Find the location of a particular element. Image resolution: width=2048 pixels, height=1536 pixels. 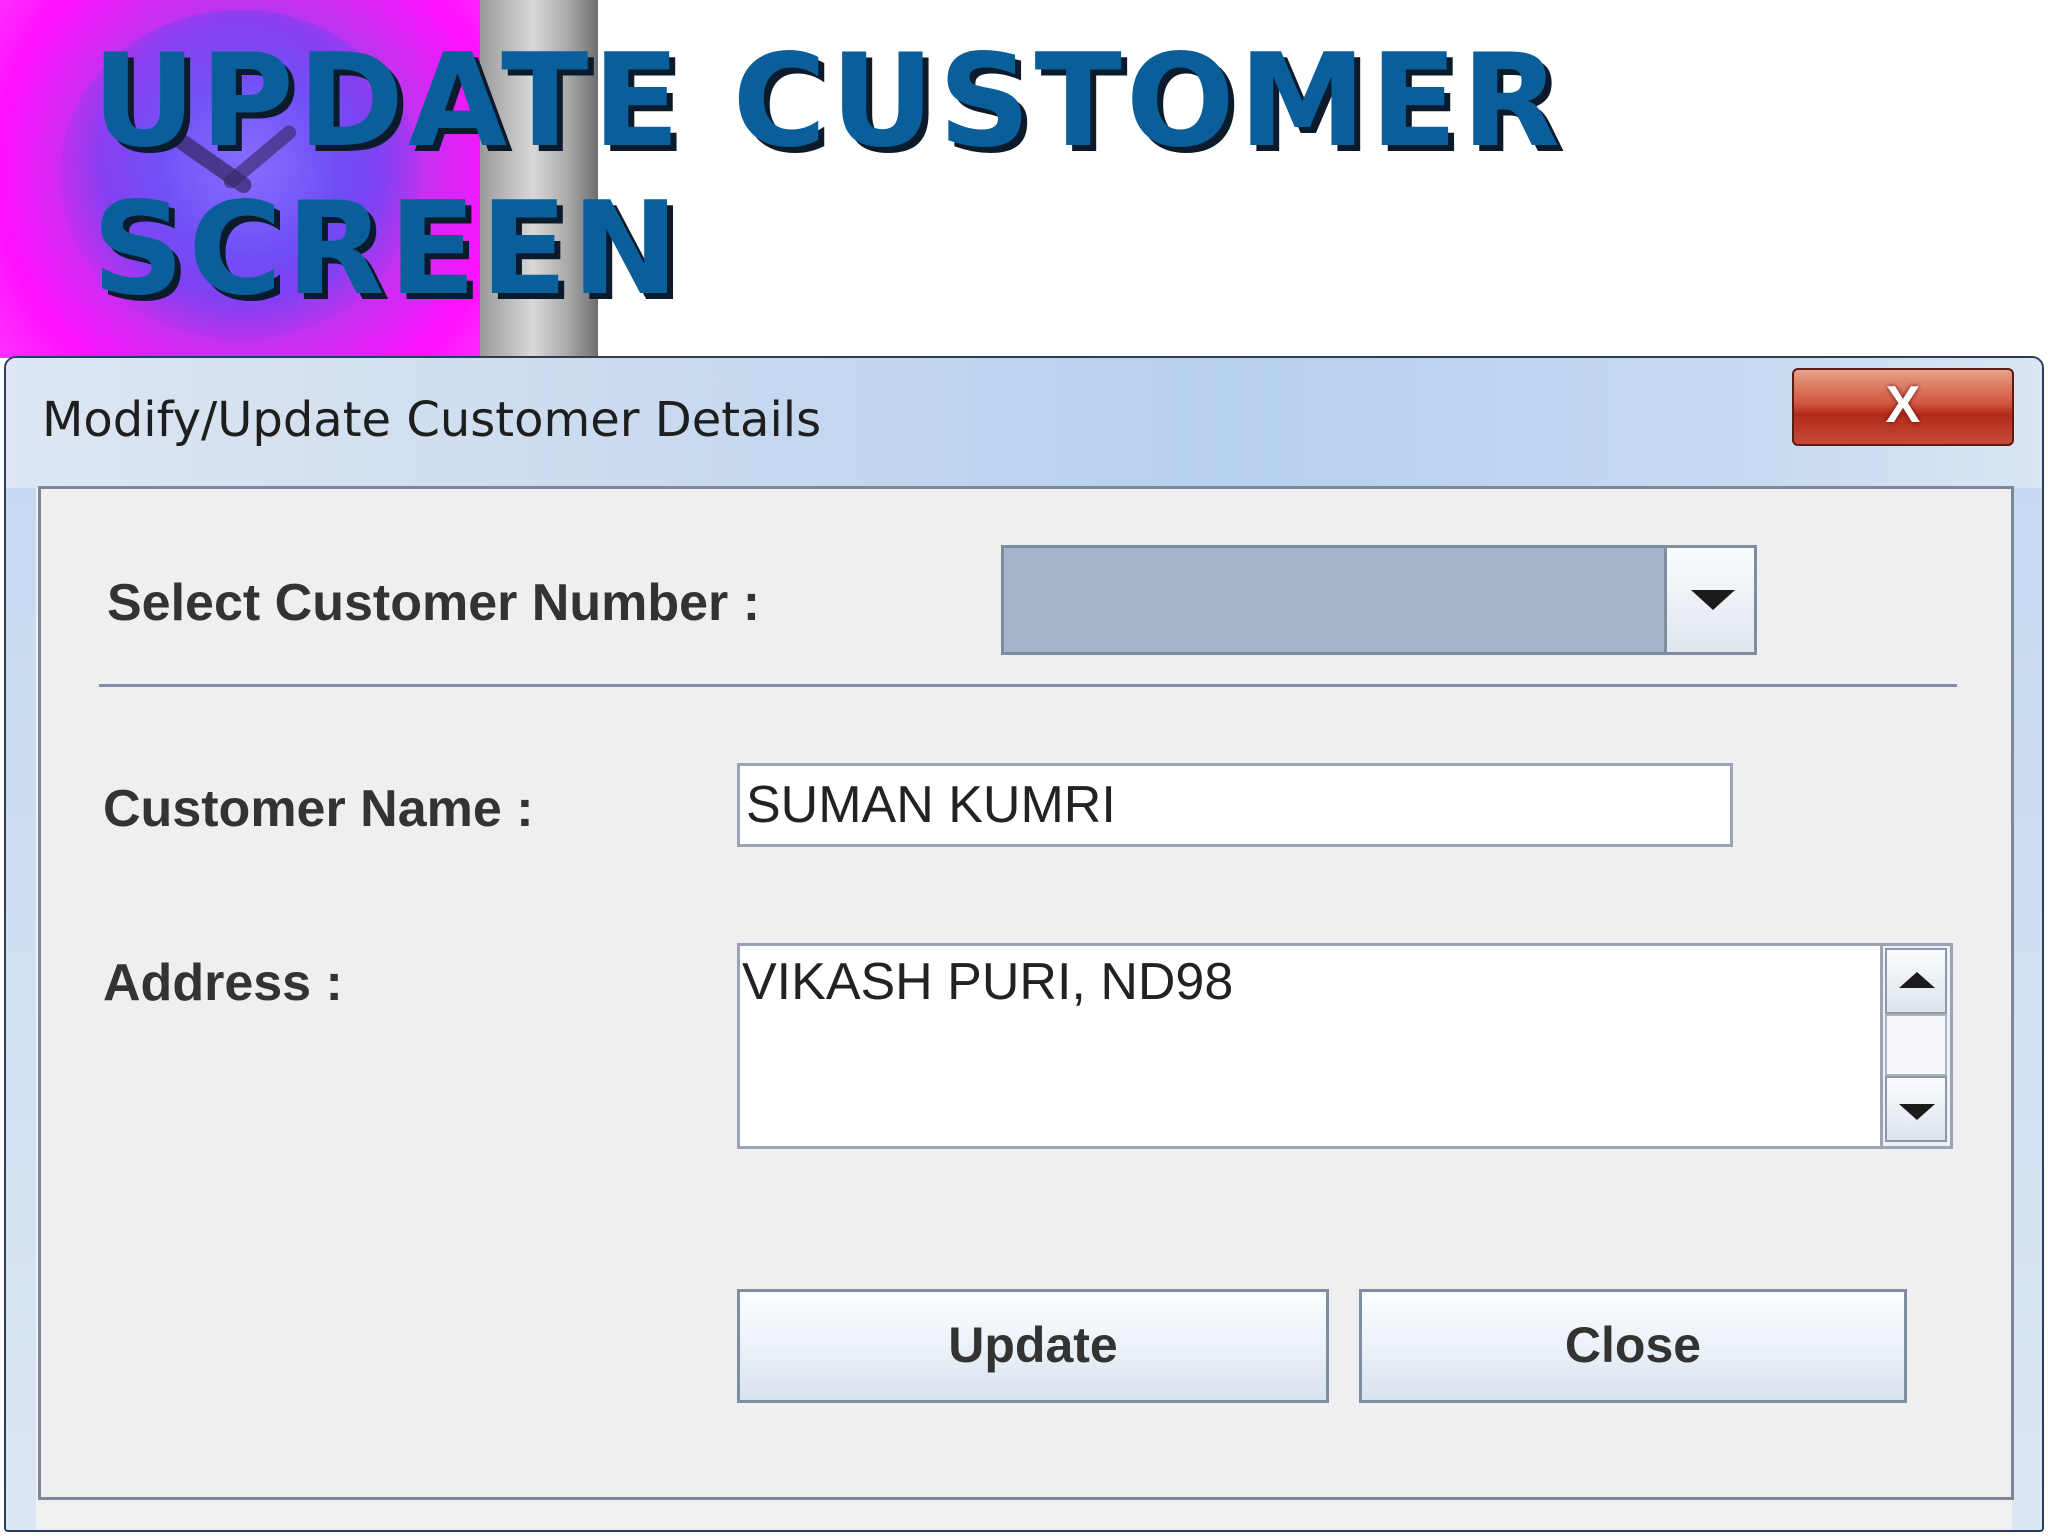

address-text: VIKASH PURI, ND98 is located at coordinates (988, 982).